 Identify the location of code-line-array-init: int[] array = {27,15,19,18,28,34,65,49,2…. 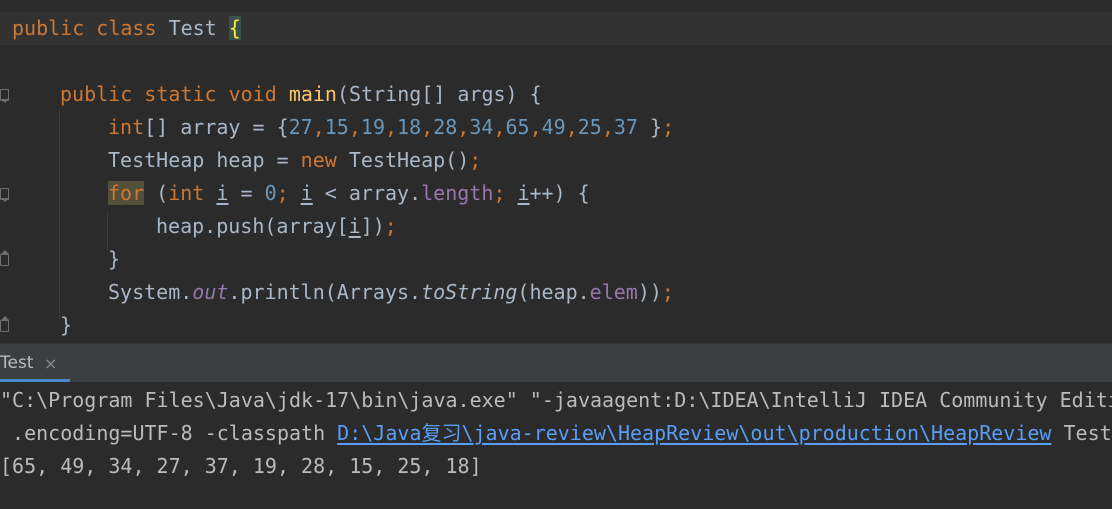
(556, 127).